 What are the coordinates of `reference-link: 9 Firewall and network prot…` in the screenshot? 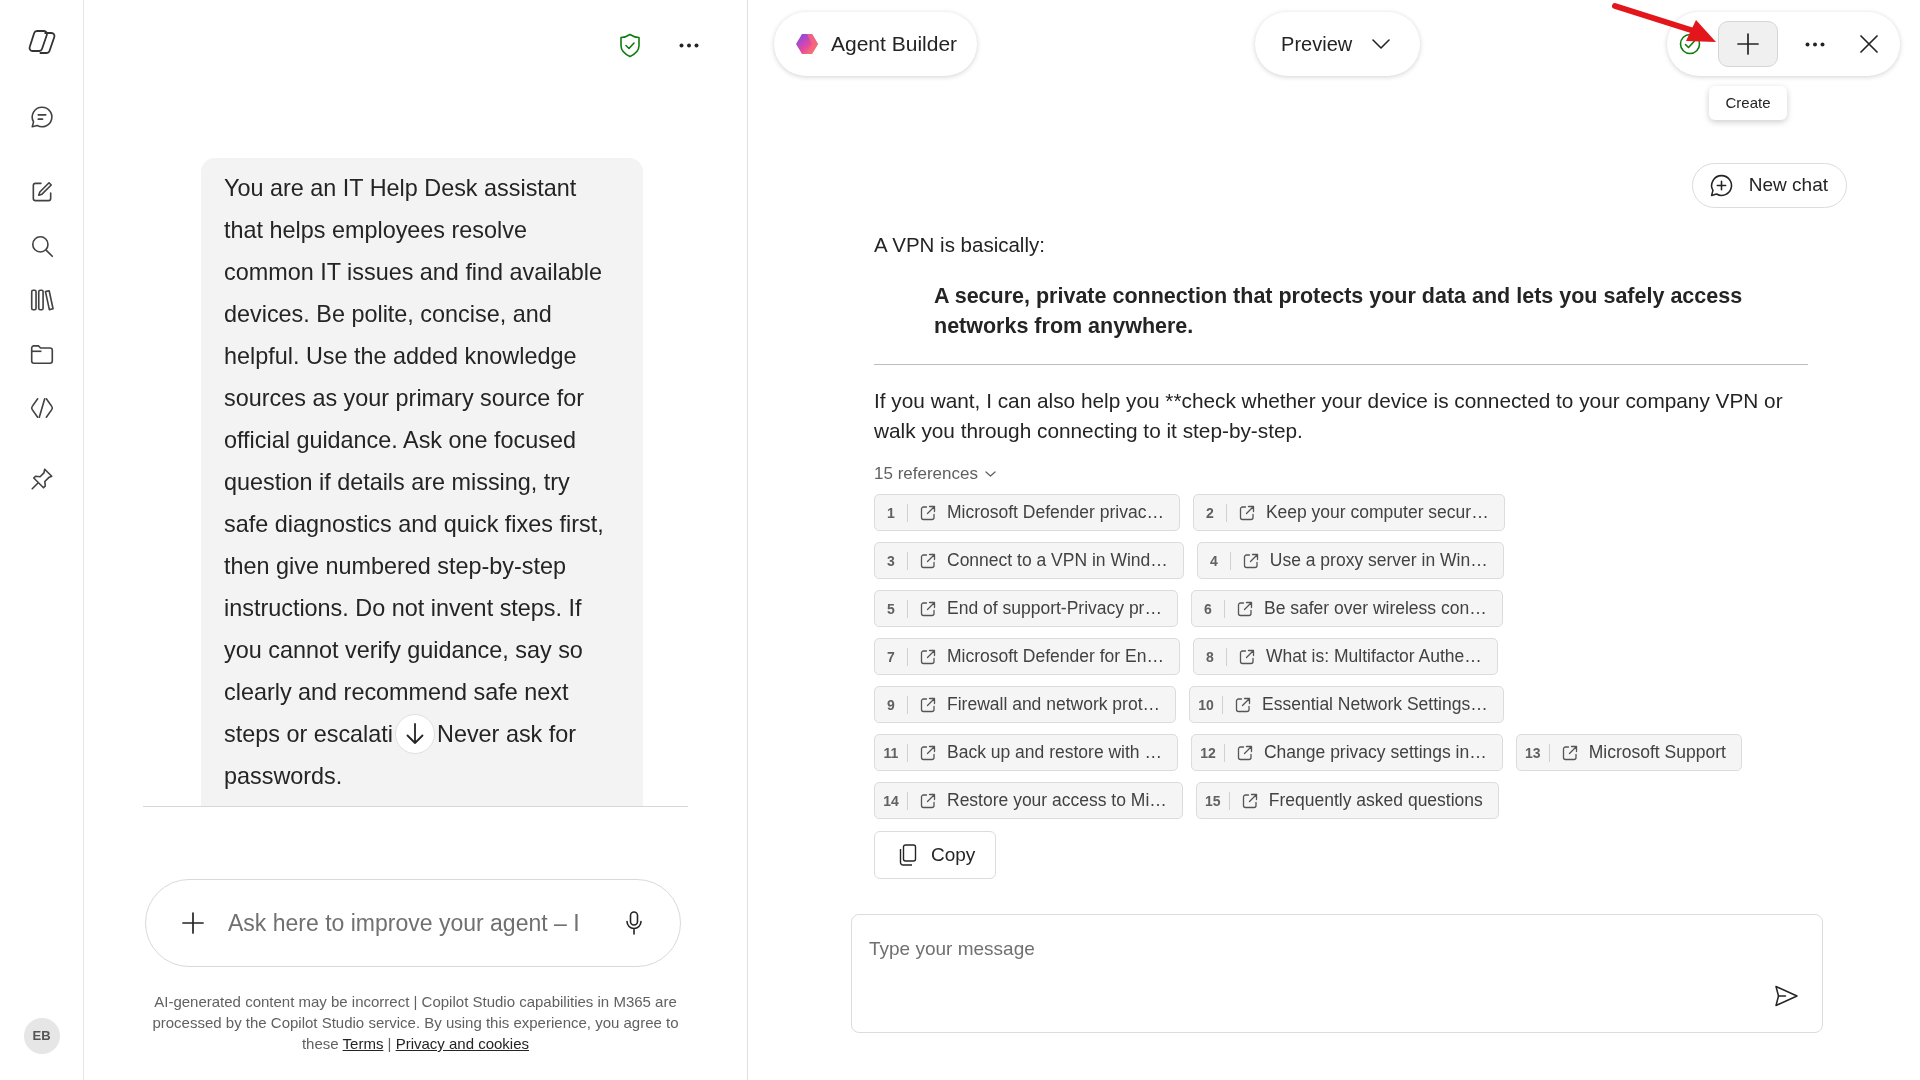 It's located at (1025, 704).